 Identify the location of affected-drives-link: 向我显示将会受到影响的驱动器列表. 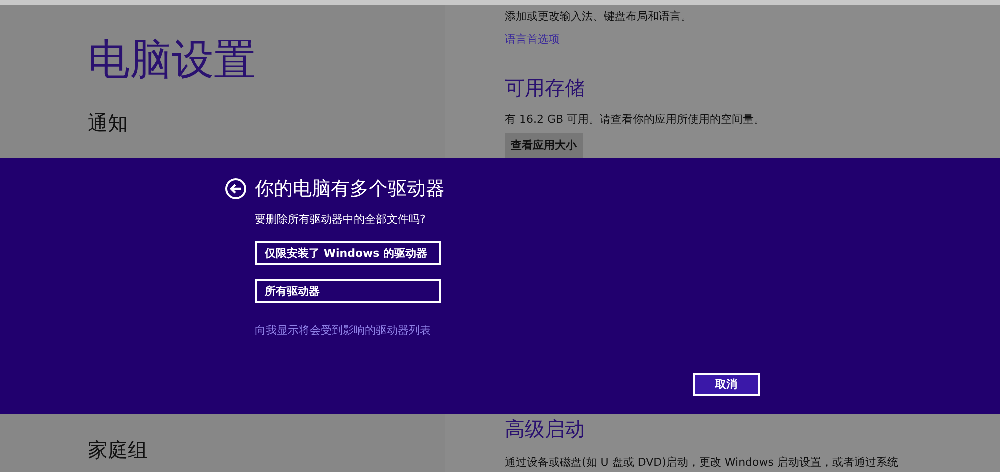
(350, 330).